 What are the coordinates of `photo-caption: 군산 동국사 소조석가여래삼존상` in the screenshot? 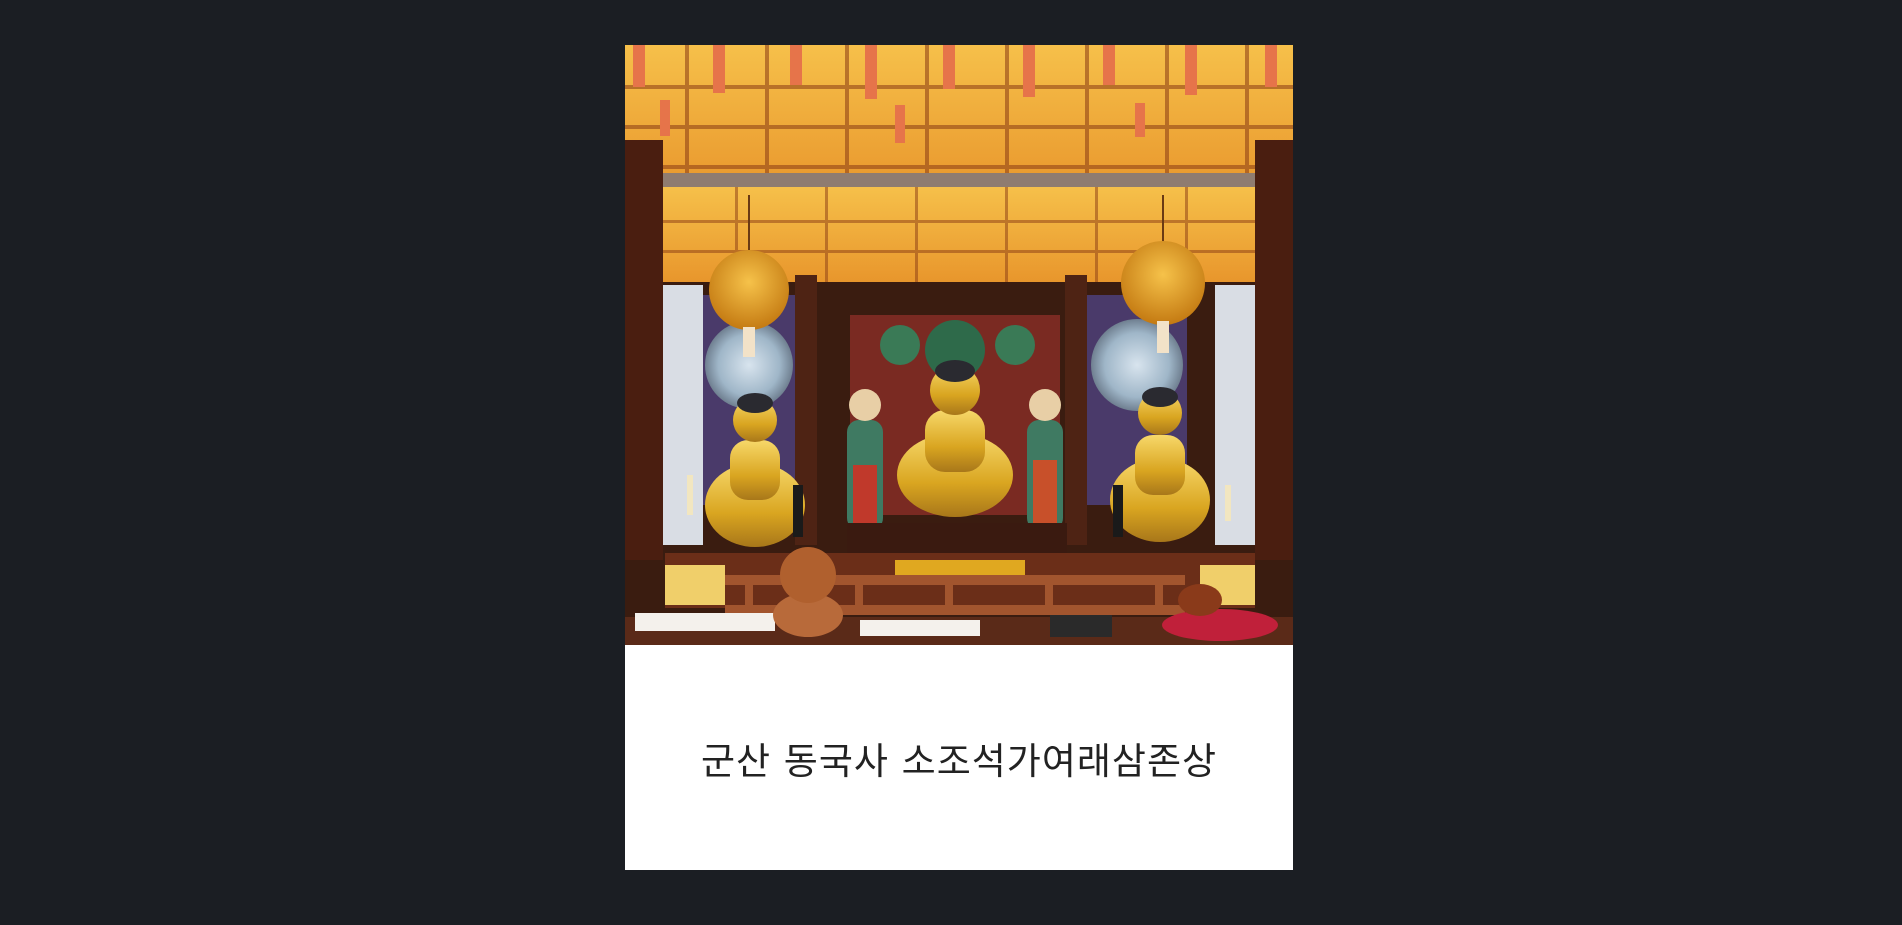 It's located at (959, 761).